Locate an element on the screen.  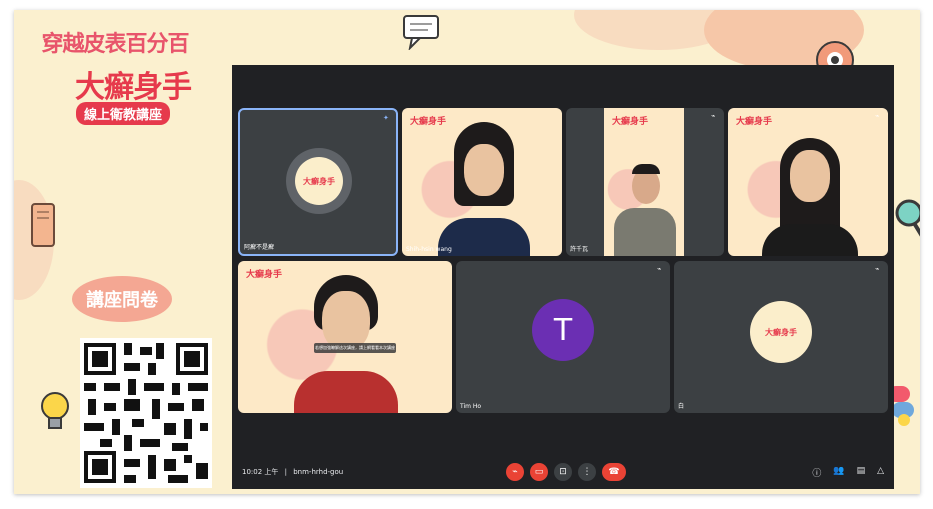
camera-toggle-button: ▭ is located at coordinates (539, 472).